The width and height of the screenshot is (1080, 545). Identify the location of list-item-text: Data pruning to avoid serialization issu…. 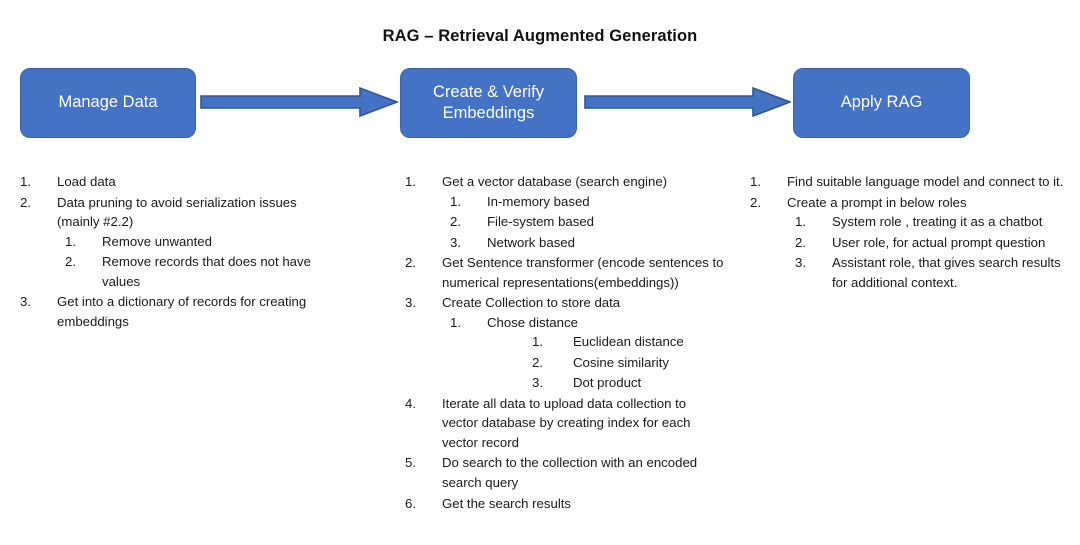
(177, 212).